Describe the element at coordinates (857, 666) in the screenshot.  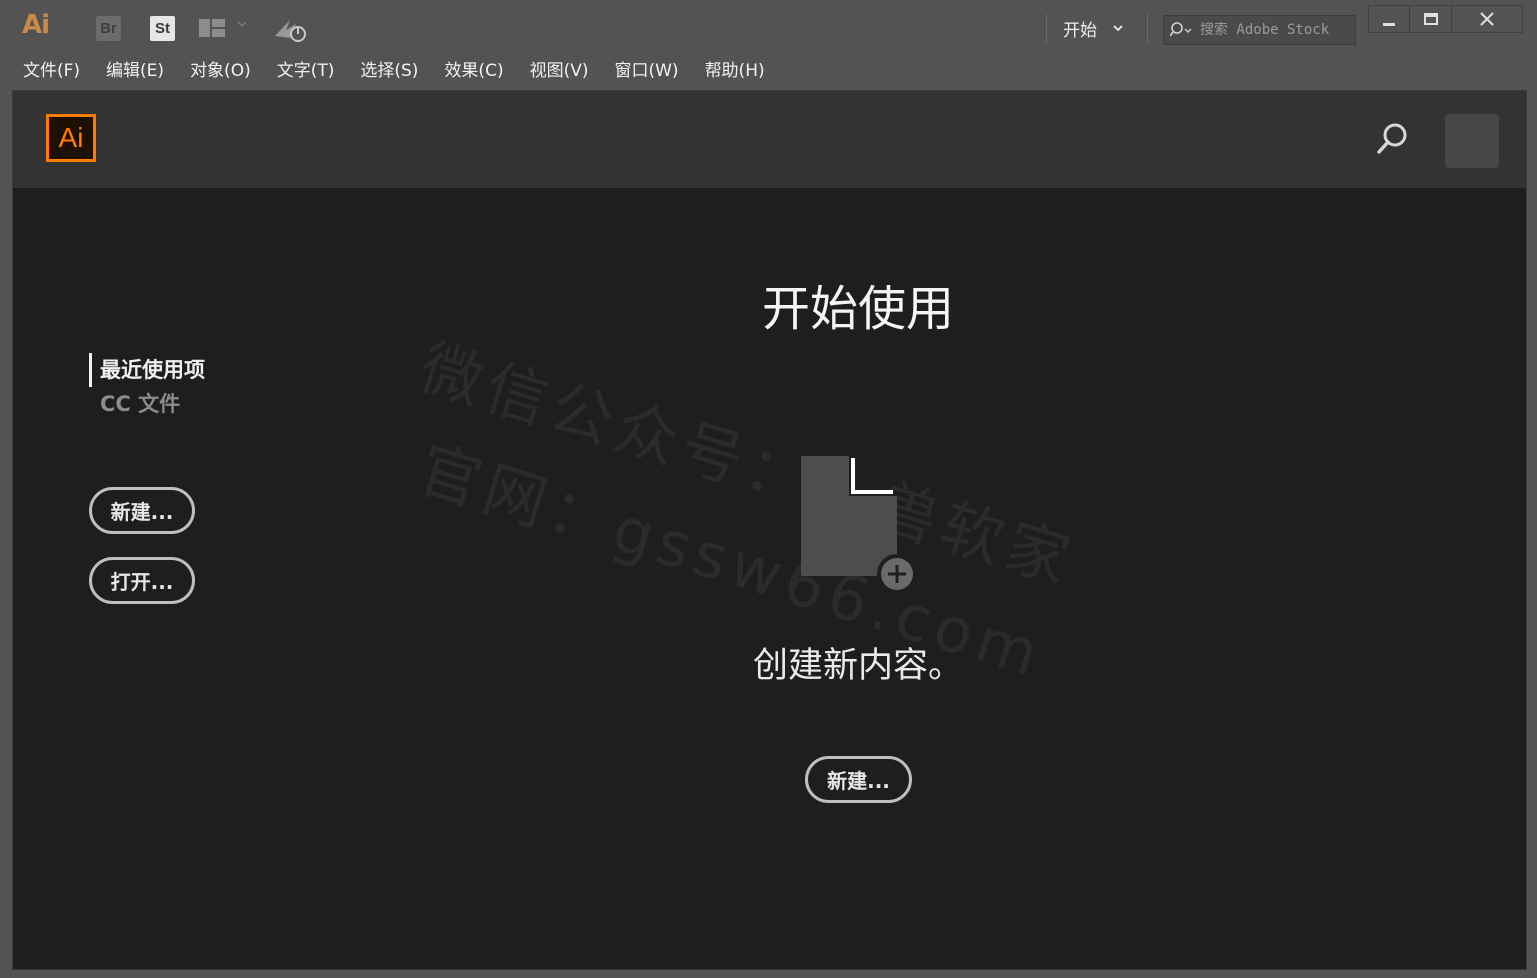
I see `create-new-content-text: 创建新内容。` at that location.